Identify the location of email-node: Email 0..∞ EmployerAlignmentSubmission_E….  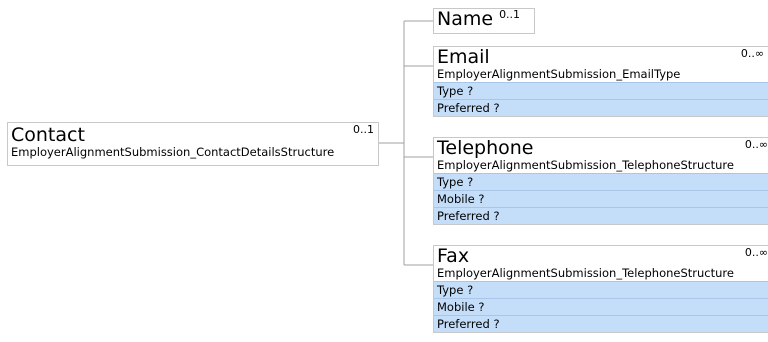
(600, 81).